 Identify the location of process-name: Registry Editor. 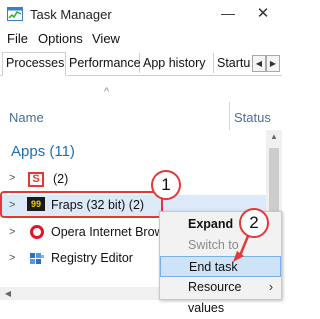
(92, 258).